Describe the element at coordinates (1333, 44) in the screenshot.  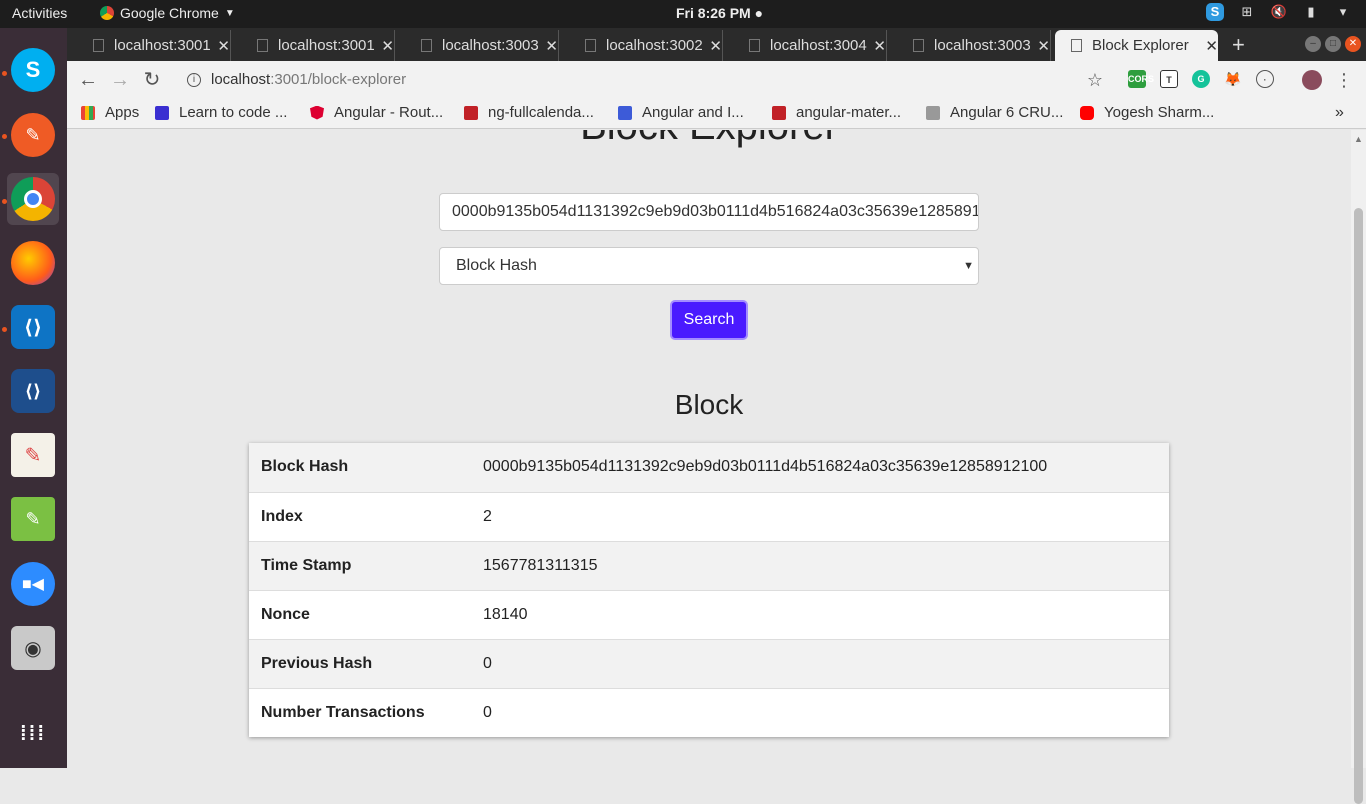
I see `maximize-button: □` at that location.